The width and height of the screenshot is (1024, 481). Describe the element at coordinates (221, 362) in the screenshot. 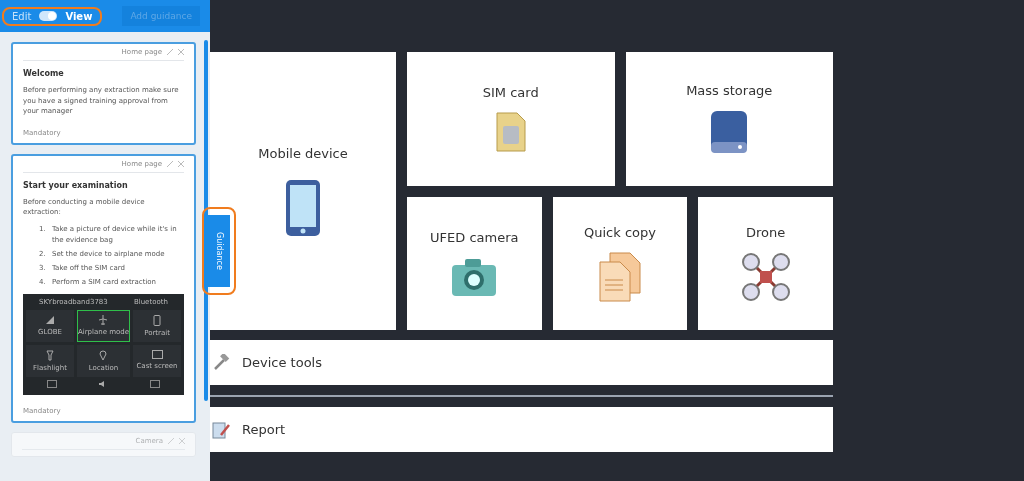

I see `hammer-icon` at that location.